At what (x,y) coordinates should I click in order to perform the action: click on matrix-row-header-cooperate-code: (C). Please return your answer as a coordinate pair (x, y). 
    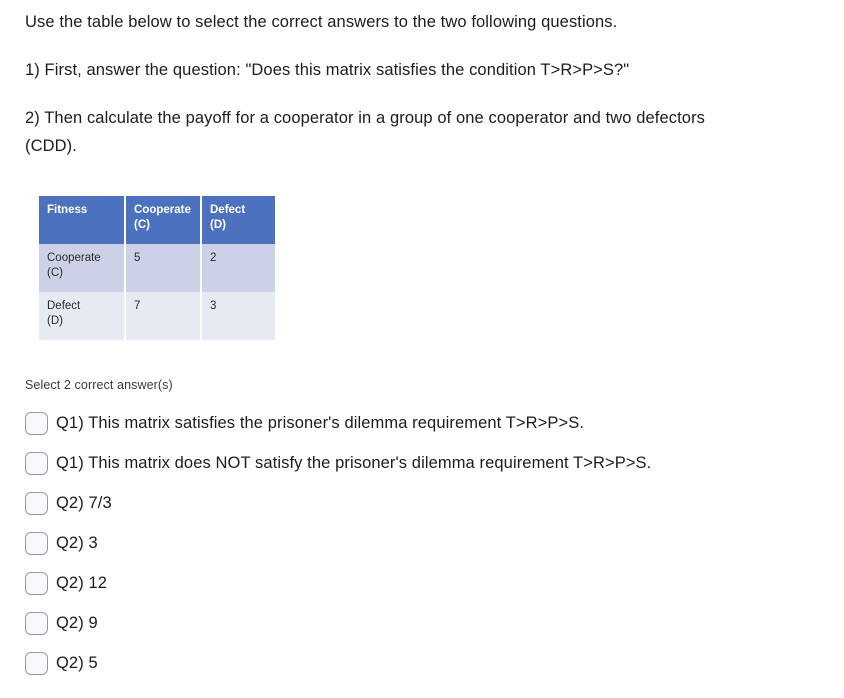
    Looking at the image, I should click on (55, 272).